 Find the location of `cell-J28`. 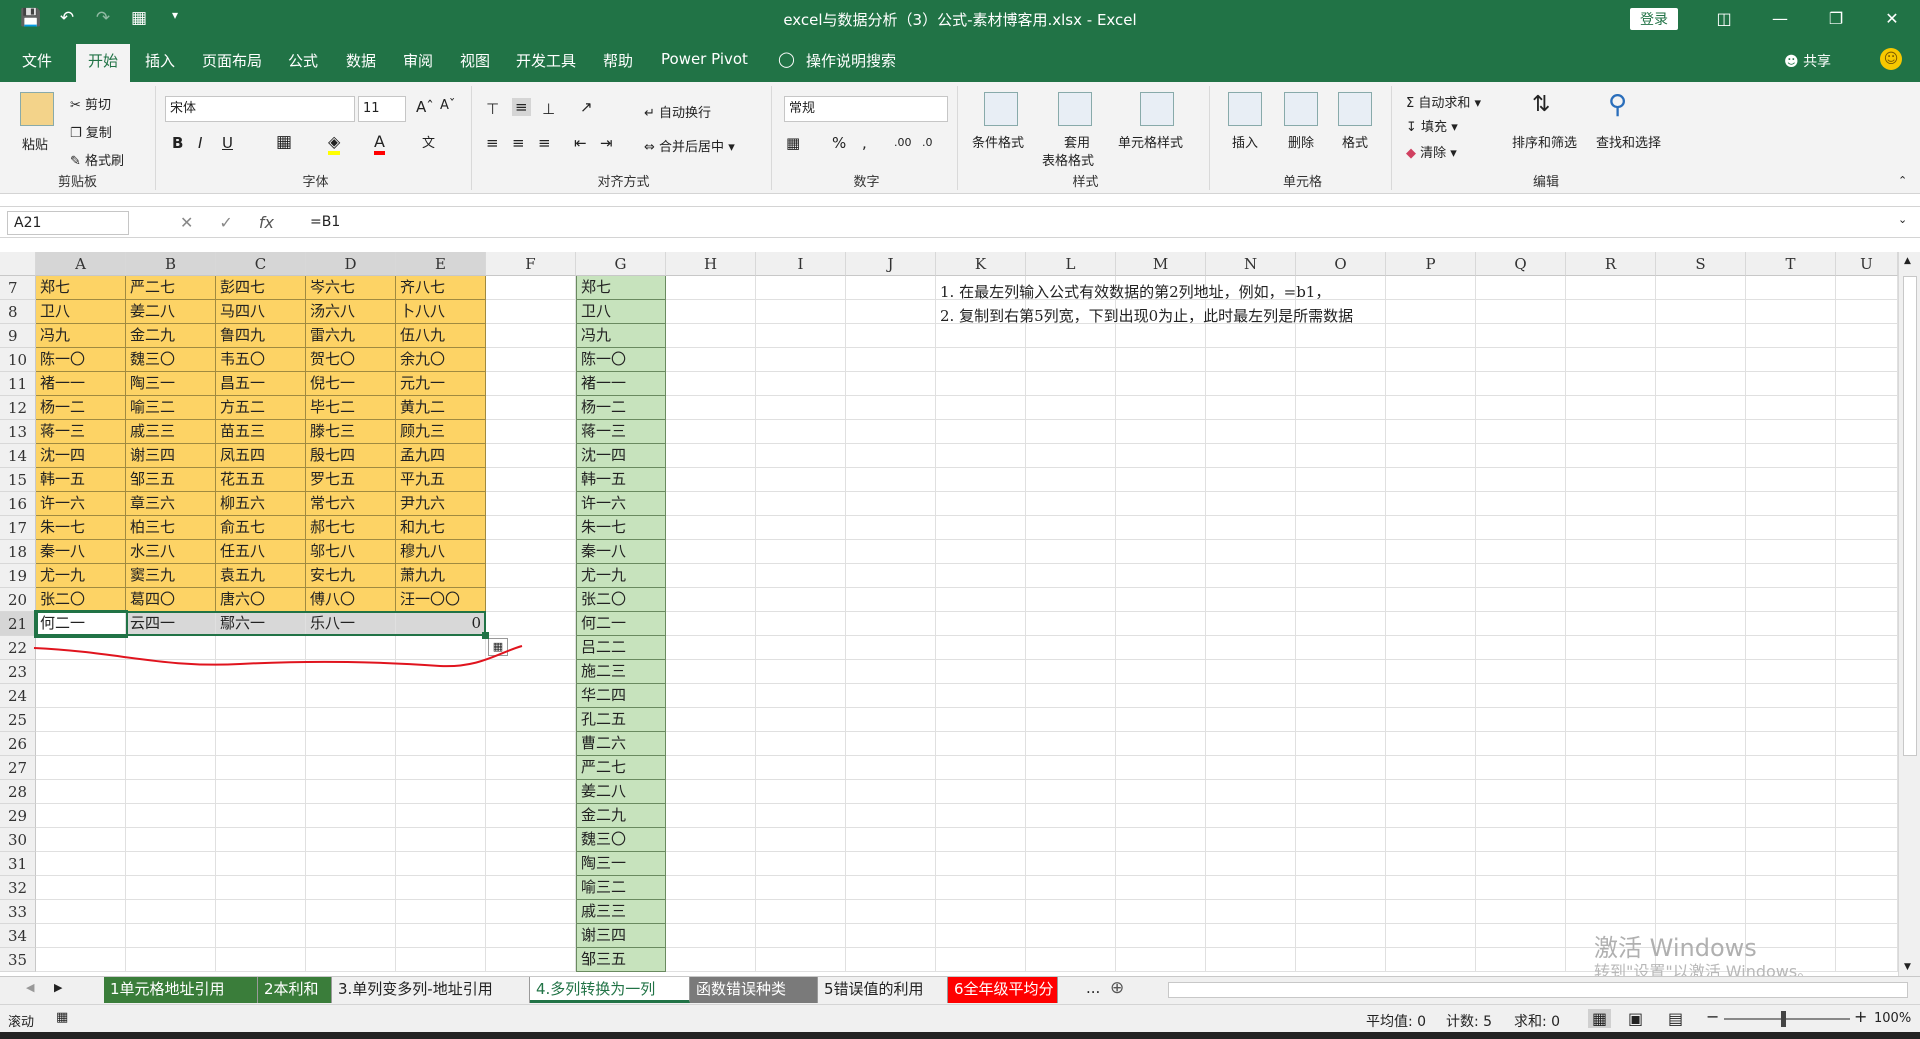

cell-J28 is located at coordinates (891, 792).